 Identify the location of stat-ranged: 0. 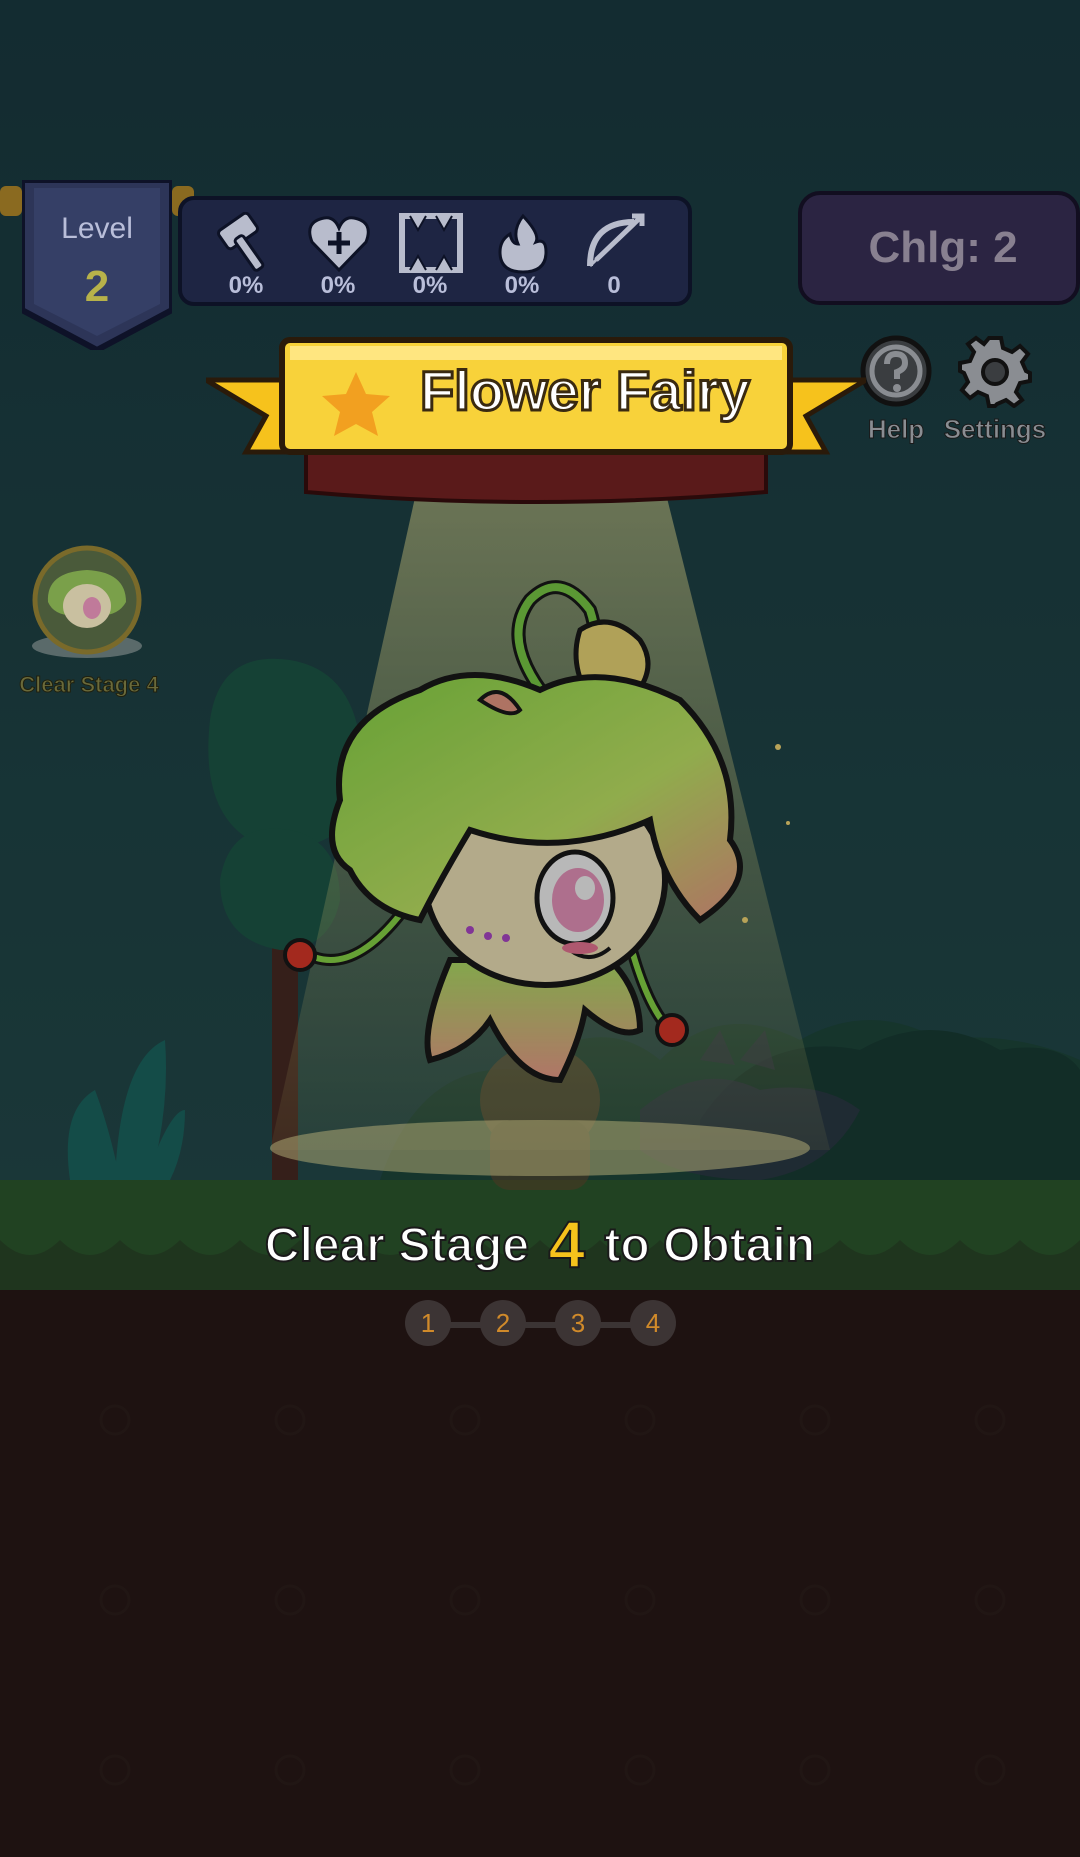
(614, 256).